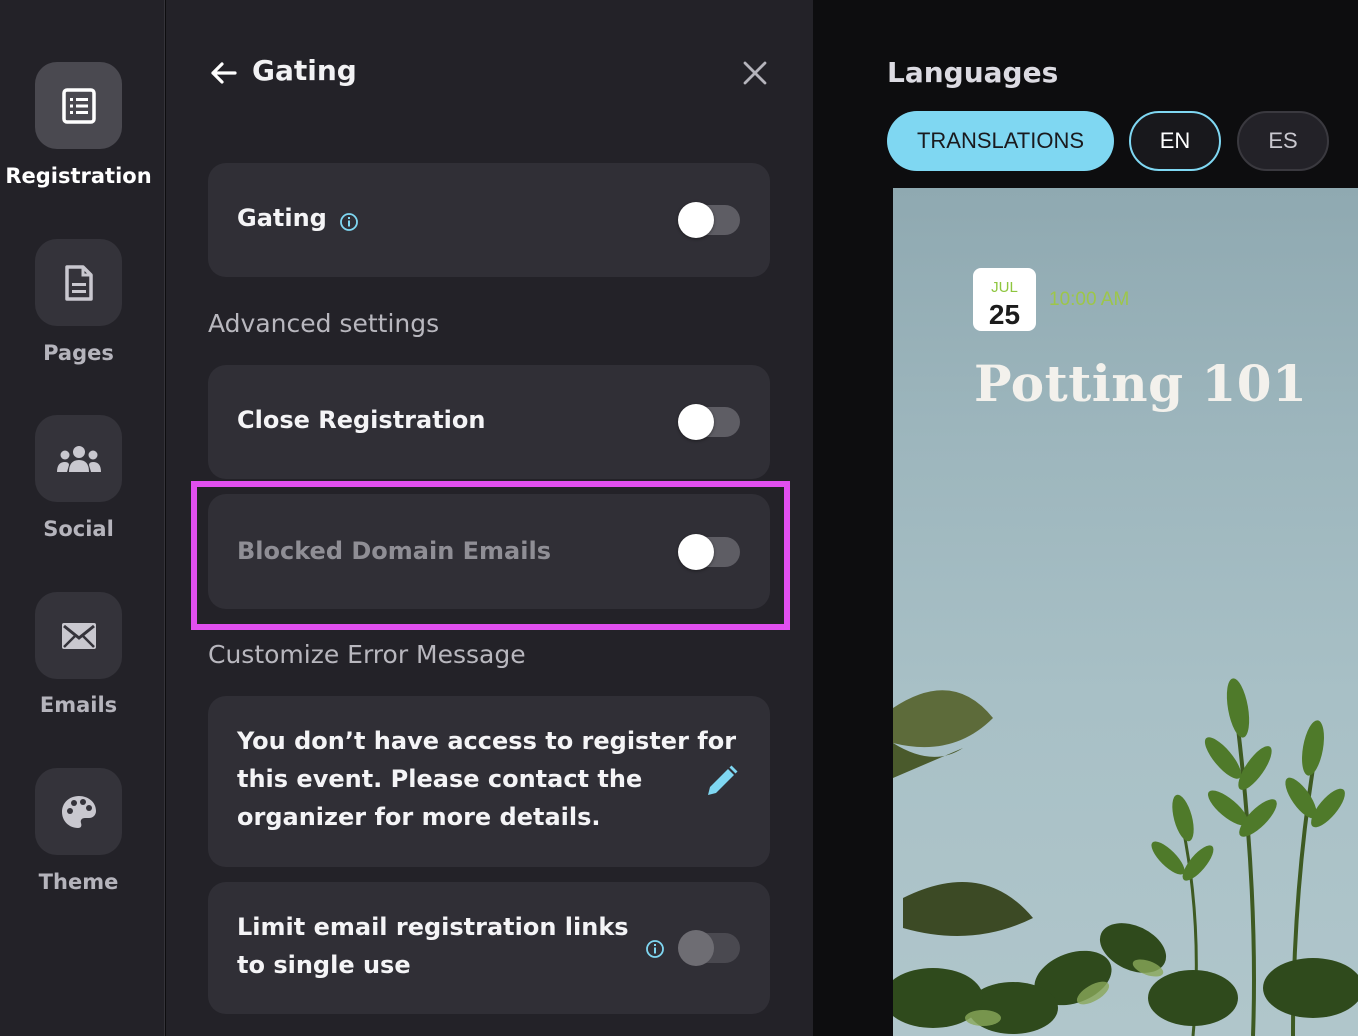 The height and width of the screenshot is (1036, 1358). What do you see at coordinates (489, 422) in the screenshot?
I see `close-registration-card: Close Registration` at bounding box center [489, 422].